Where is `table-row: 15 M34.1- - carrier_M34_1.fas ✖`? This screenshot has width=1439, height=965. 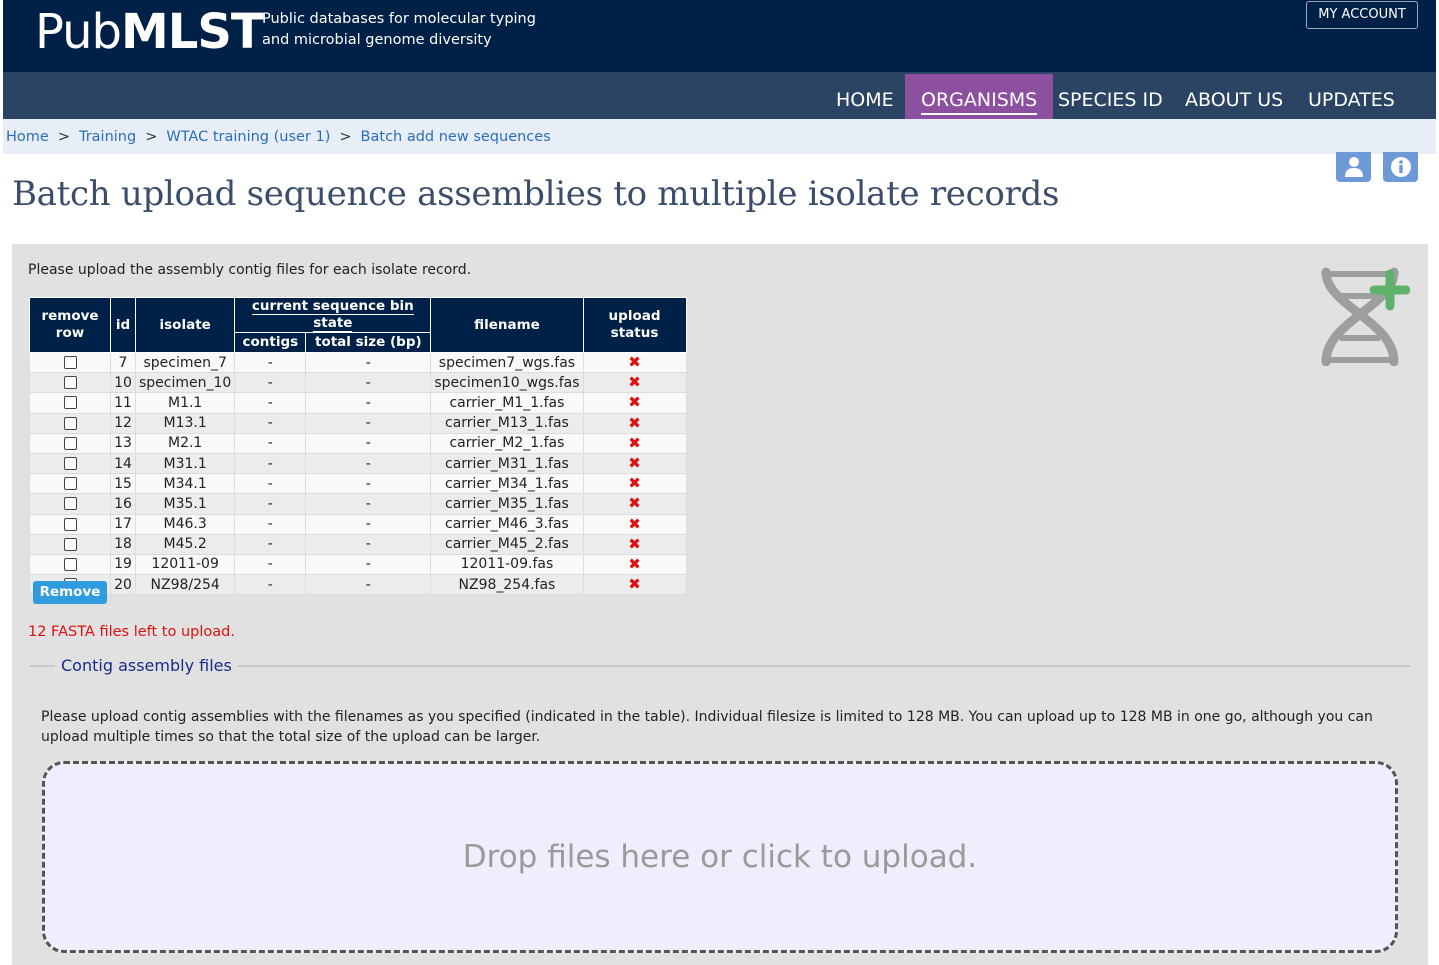
table-row: 15 M34.1- - carrier_M34_1.fas ✖ is located at coordinates (358, 484).